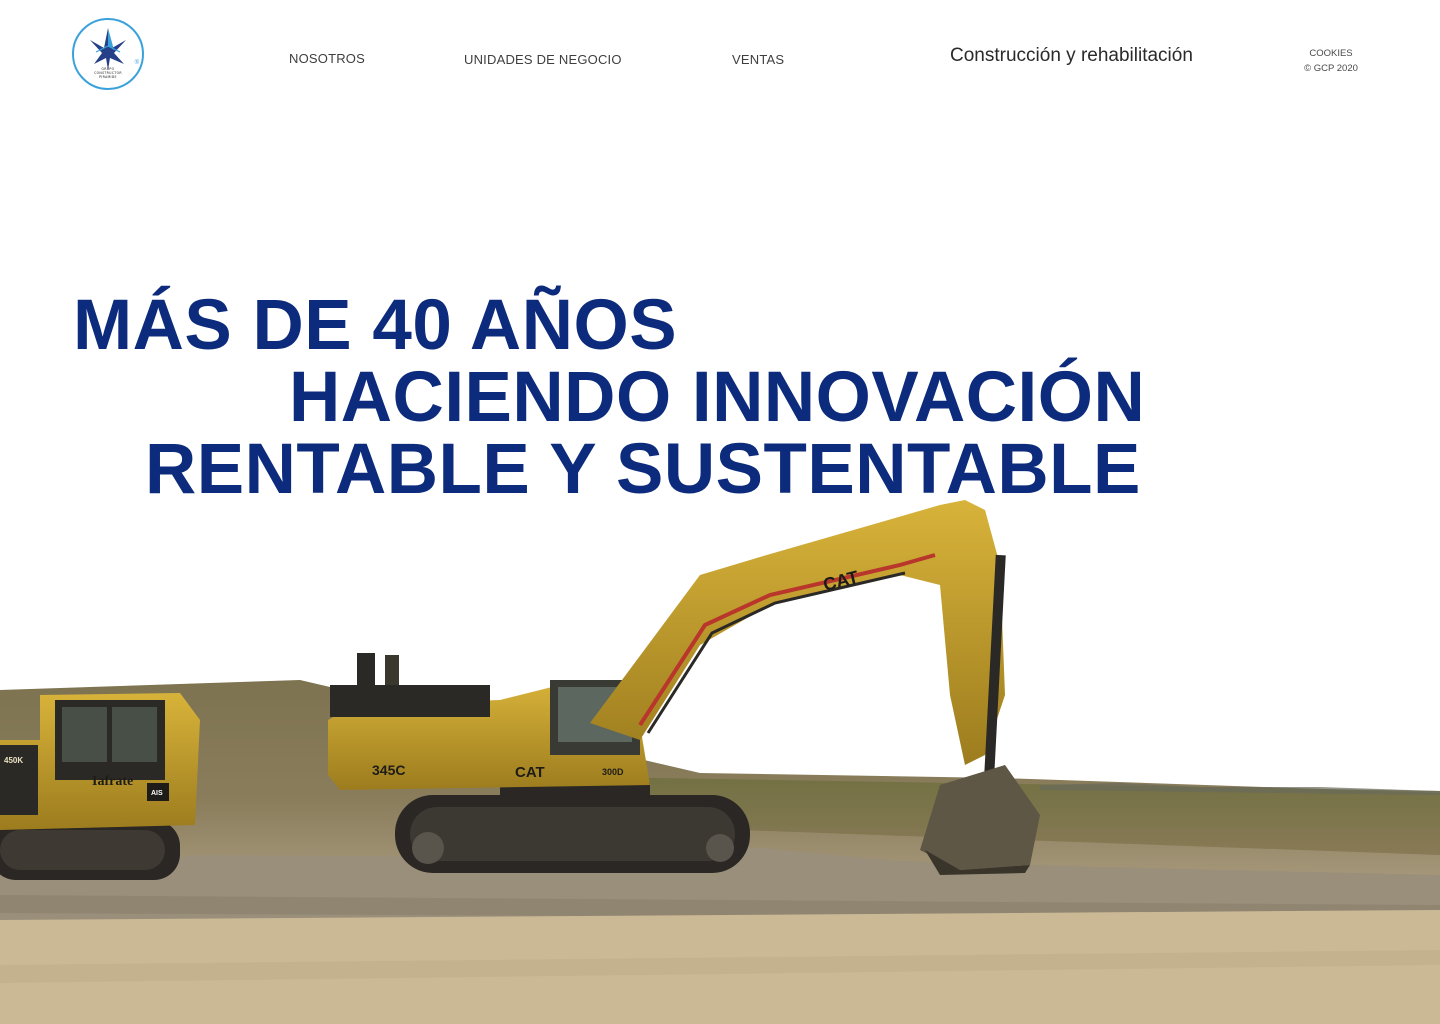 This screenshot has width=1440, height=1024. I want to click on excavator-series-label: 300D, so click(613, 772).